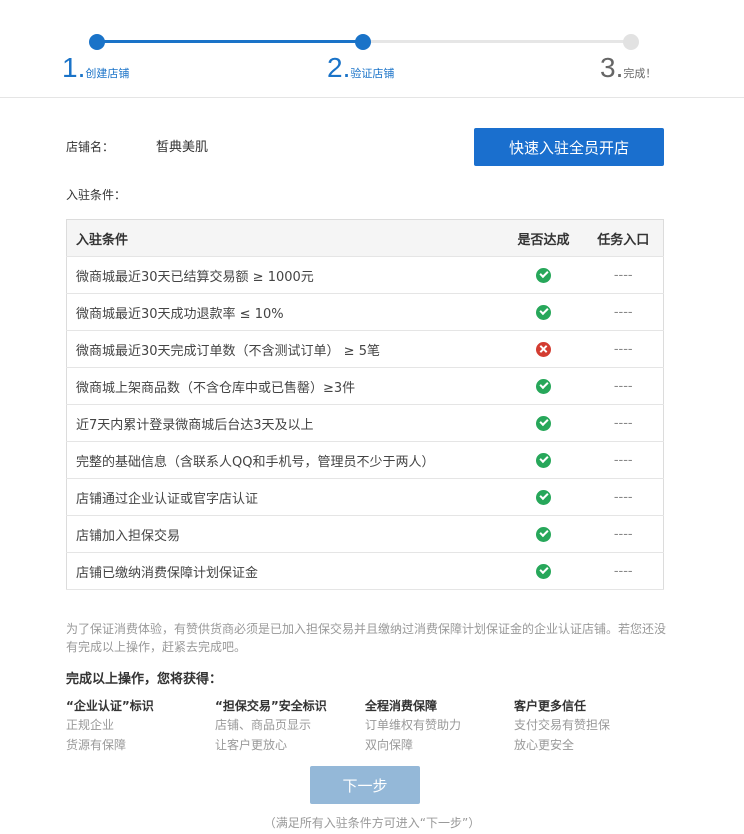  What do you see at coordinates (569, 147) in the screenshot?
I see `quick-open-store-button: 快速入驻全员开店` at bounding box center [569, 147].